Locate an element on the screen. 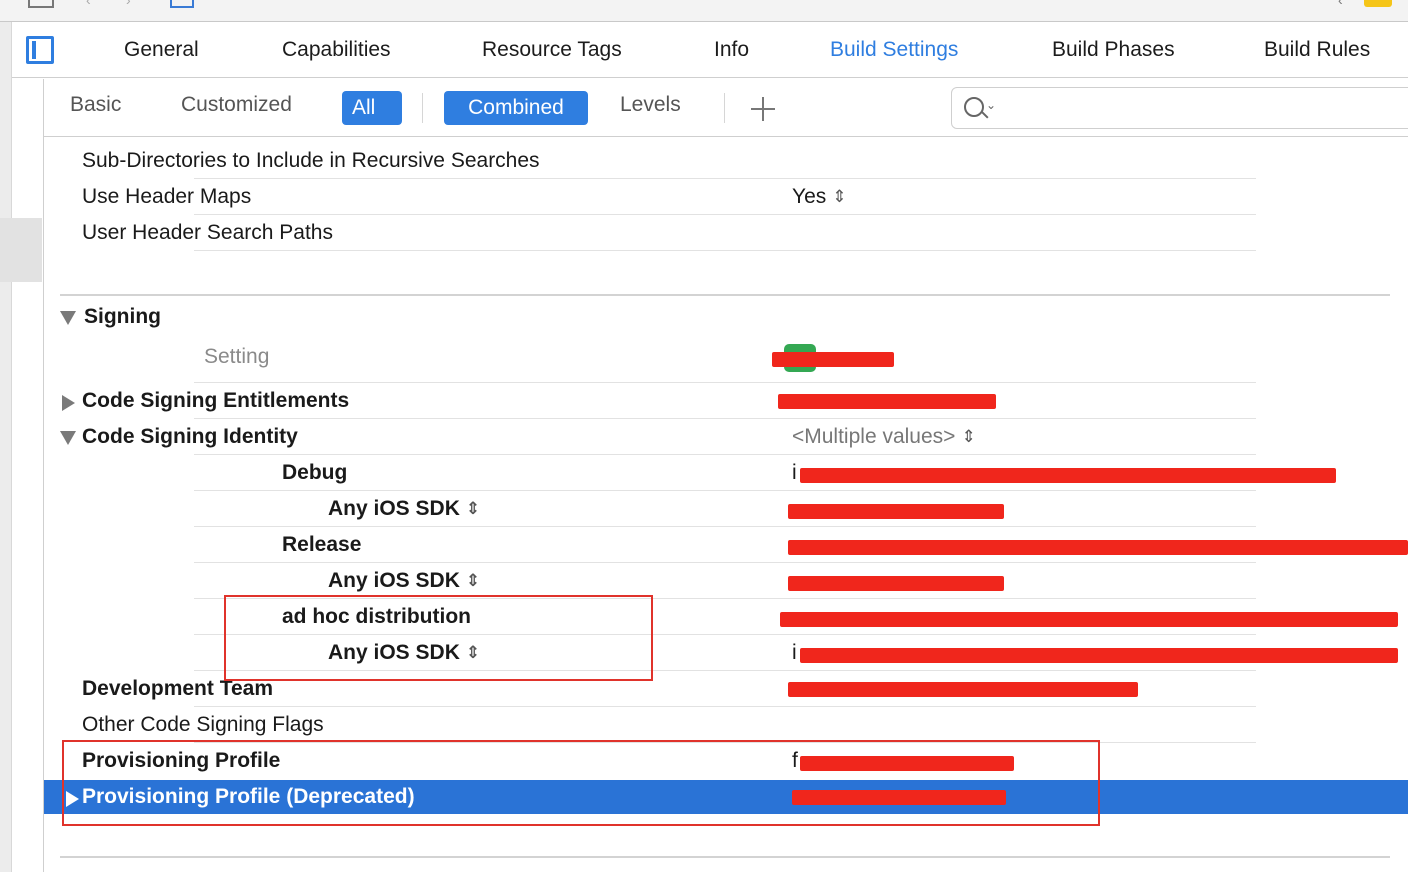 Image resolution: width=1408 pixels, height=872 pixels. setting-value: Yes ⇕ is located at coordinates (819, 197).